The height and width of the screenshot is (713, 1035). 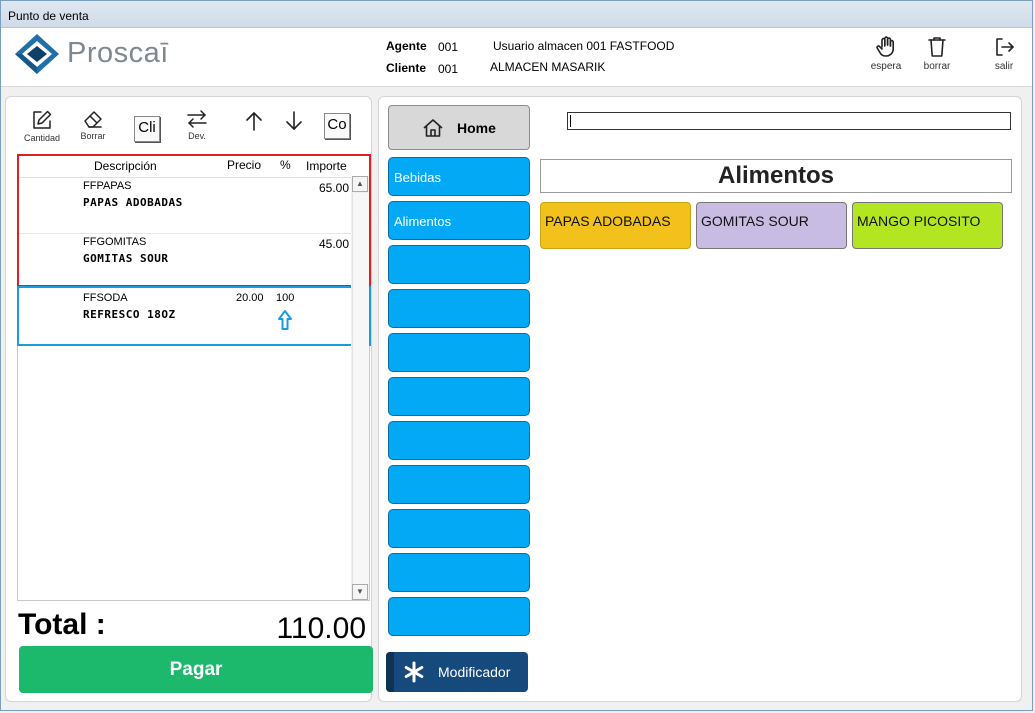 I want to click on espera-label: espera, so click(x=886, y=66).